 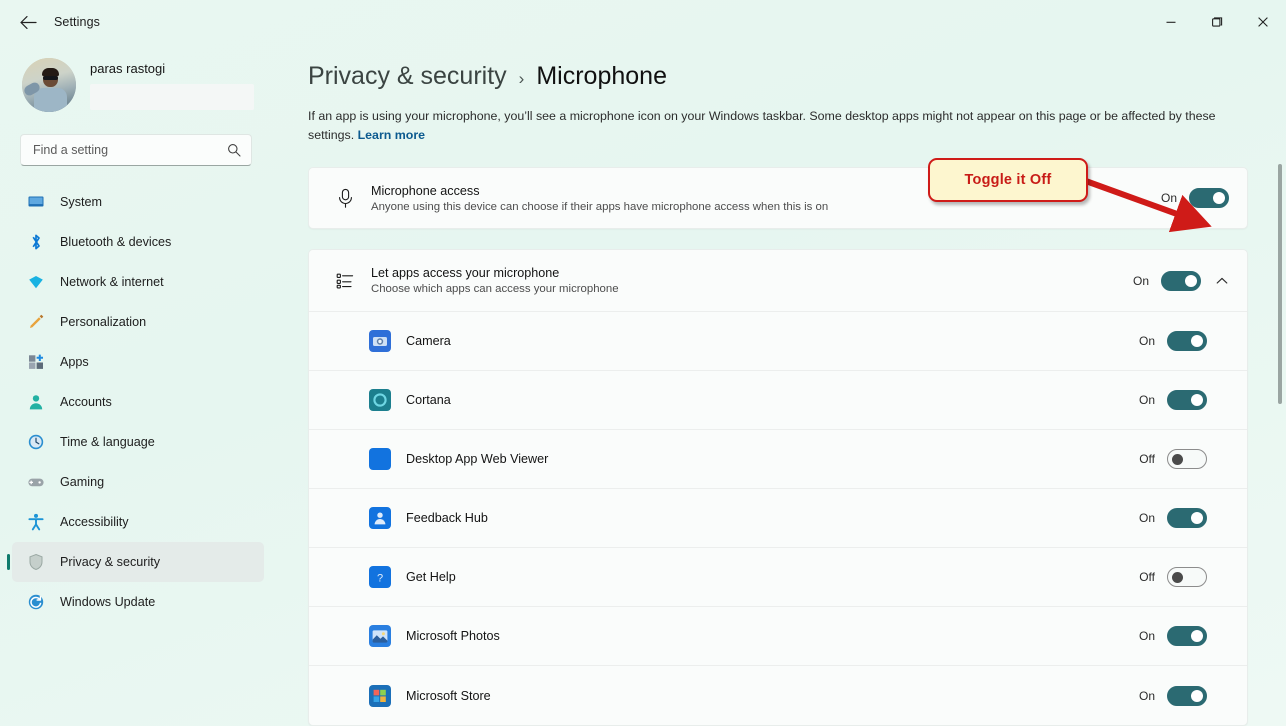 I want to click on search-icon, so click(x=234, y=150).